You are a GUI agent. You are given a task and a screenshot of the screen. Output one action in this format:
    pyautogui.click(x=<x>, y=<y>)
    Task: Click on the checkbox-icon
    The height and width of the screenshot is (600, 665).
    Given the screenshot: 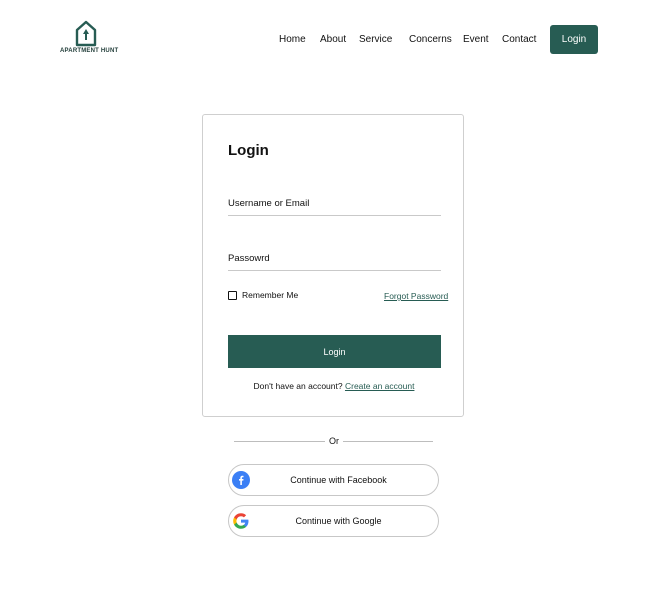 What is the action you would take?
    pyautogui.click(x=232, y=295)
    